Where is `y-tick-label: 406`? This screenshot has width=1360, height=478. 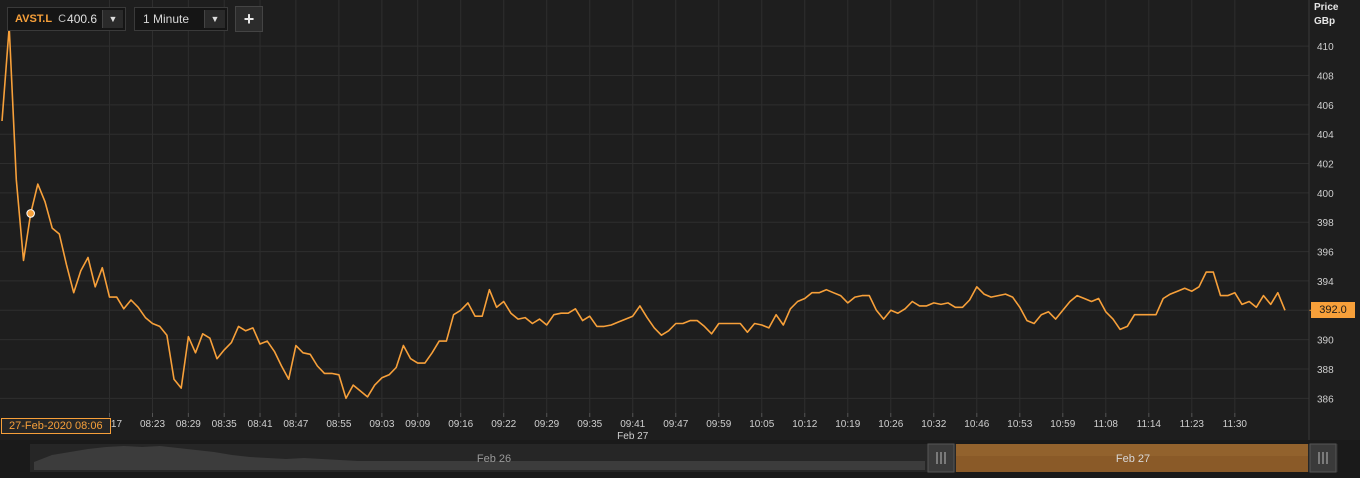
y-tick-label: 406 is located at coordinates (1325, 106).